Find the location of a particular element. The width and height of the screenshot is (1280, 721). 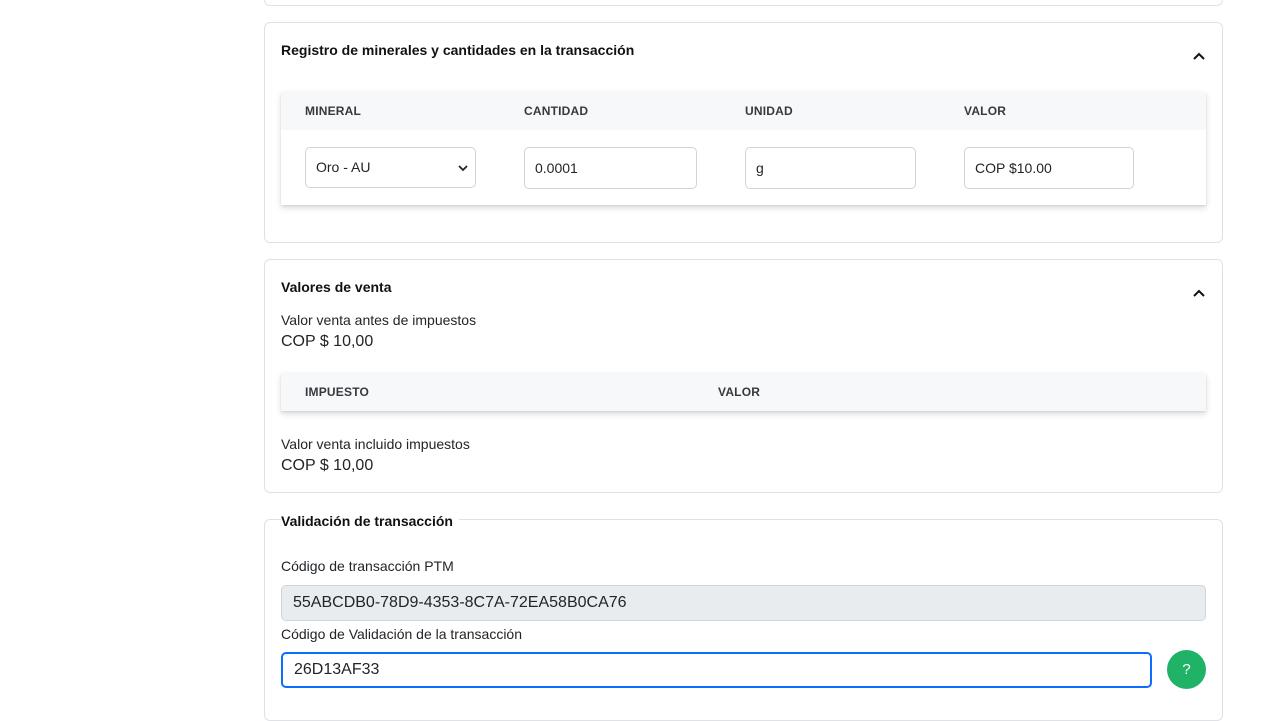

before-tax-value: COP $ 10,00 is located at coordinates (327, 341).